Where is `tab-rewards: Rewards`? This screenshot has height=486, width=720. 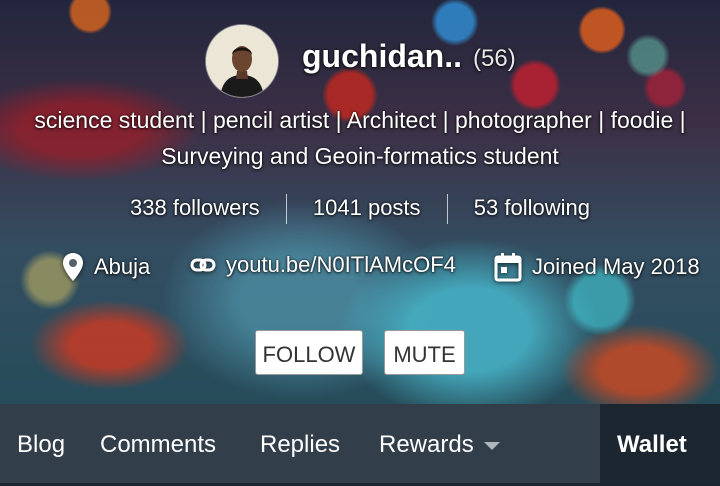
tab-rewards: Rewards is located at coordinates (439, 443).